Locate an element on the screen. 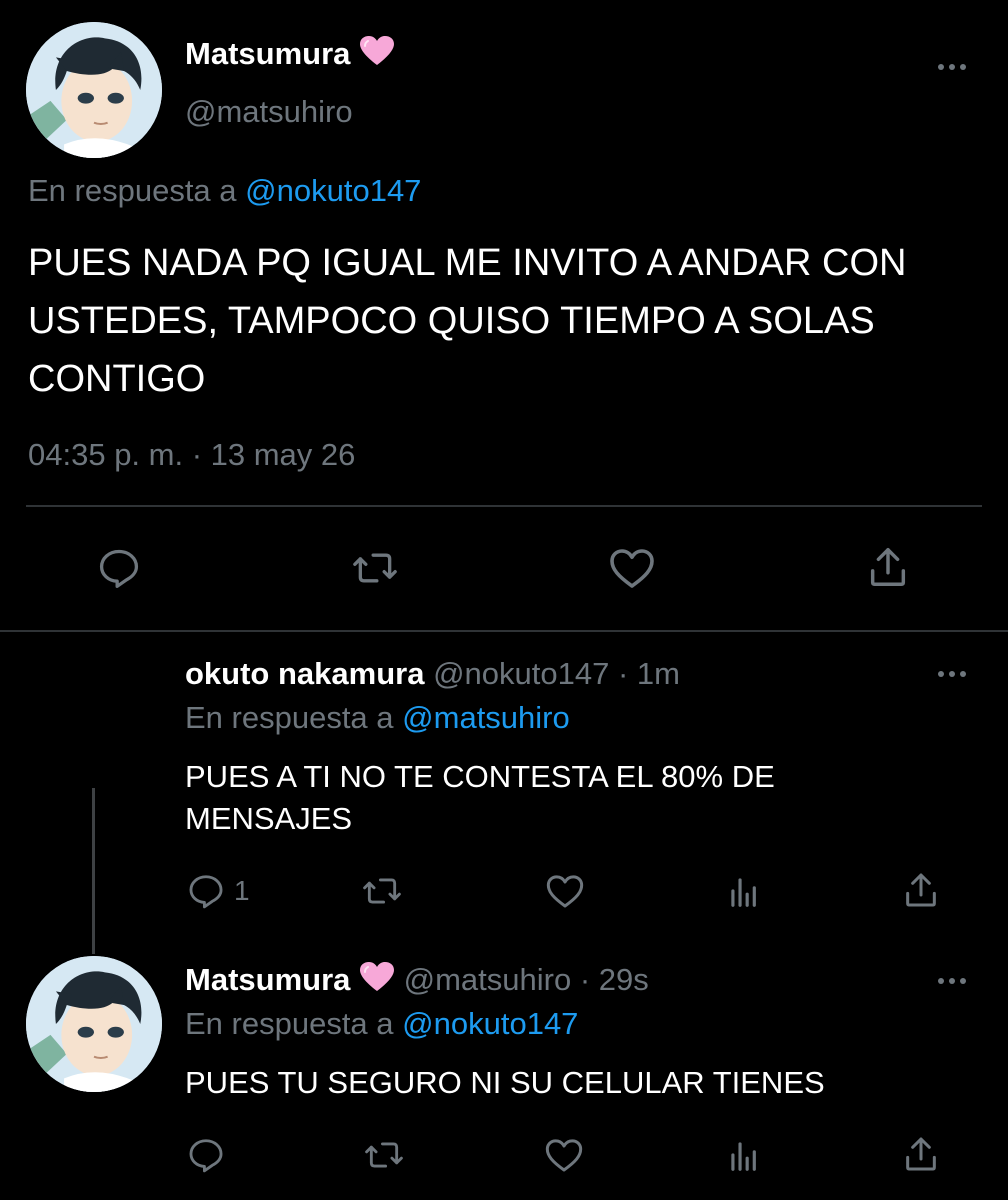  main-reply-context: En respuesta a @nokuto147 is located at coordinates (224, 191).